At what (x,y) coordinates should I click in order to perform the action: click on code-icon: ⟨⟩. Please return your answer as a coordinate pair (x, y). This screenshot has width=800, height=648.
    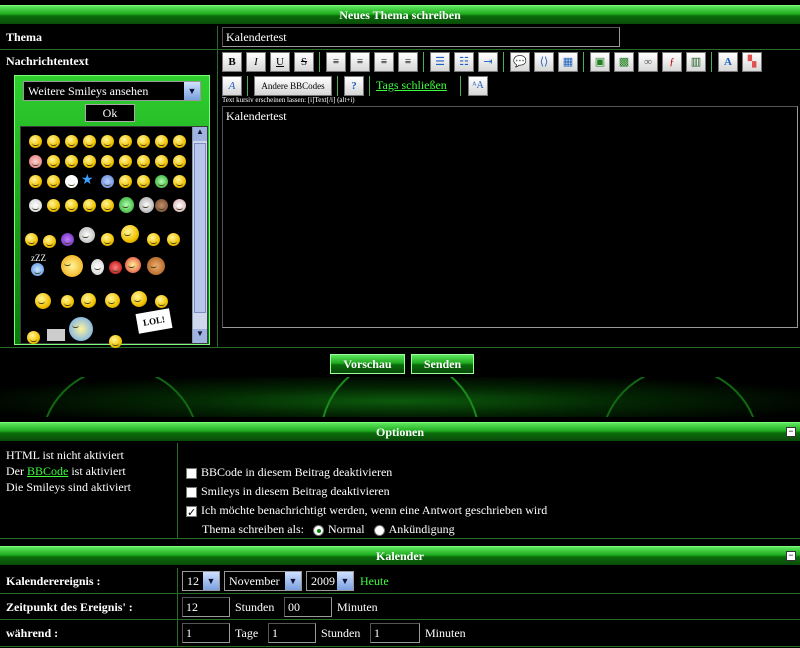
    Looking at the image, I should click on (544, 62).